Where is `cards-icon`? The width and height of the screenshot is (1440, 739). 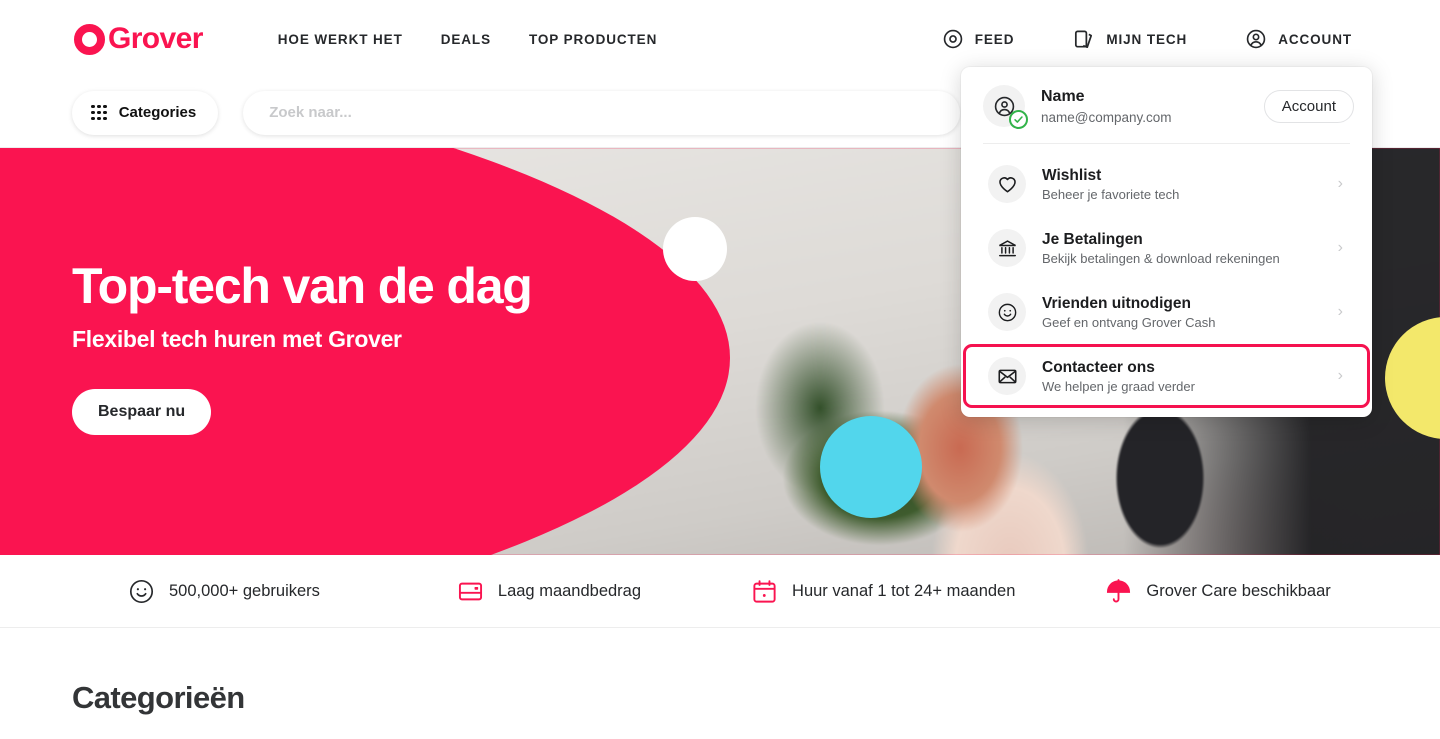 cards-icon is located at coordinates (1083, 39).